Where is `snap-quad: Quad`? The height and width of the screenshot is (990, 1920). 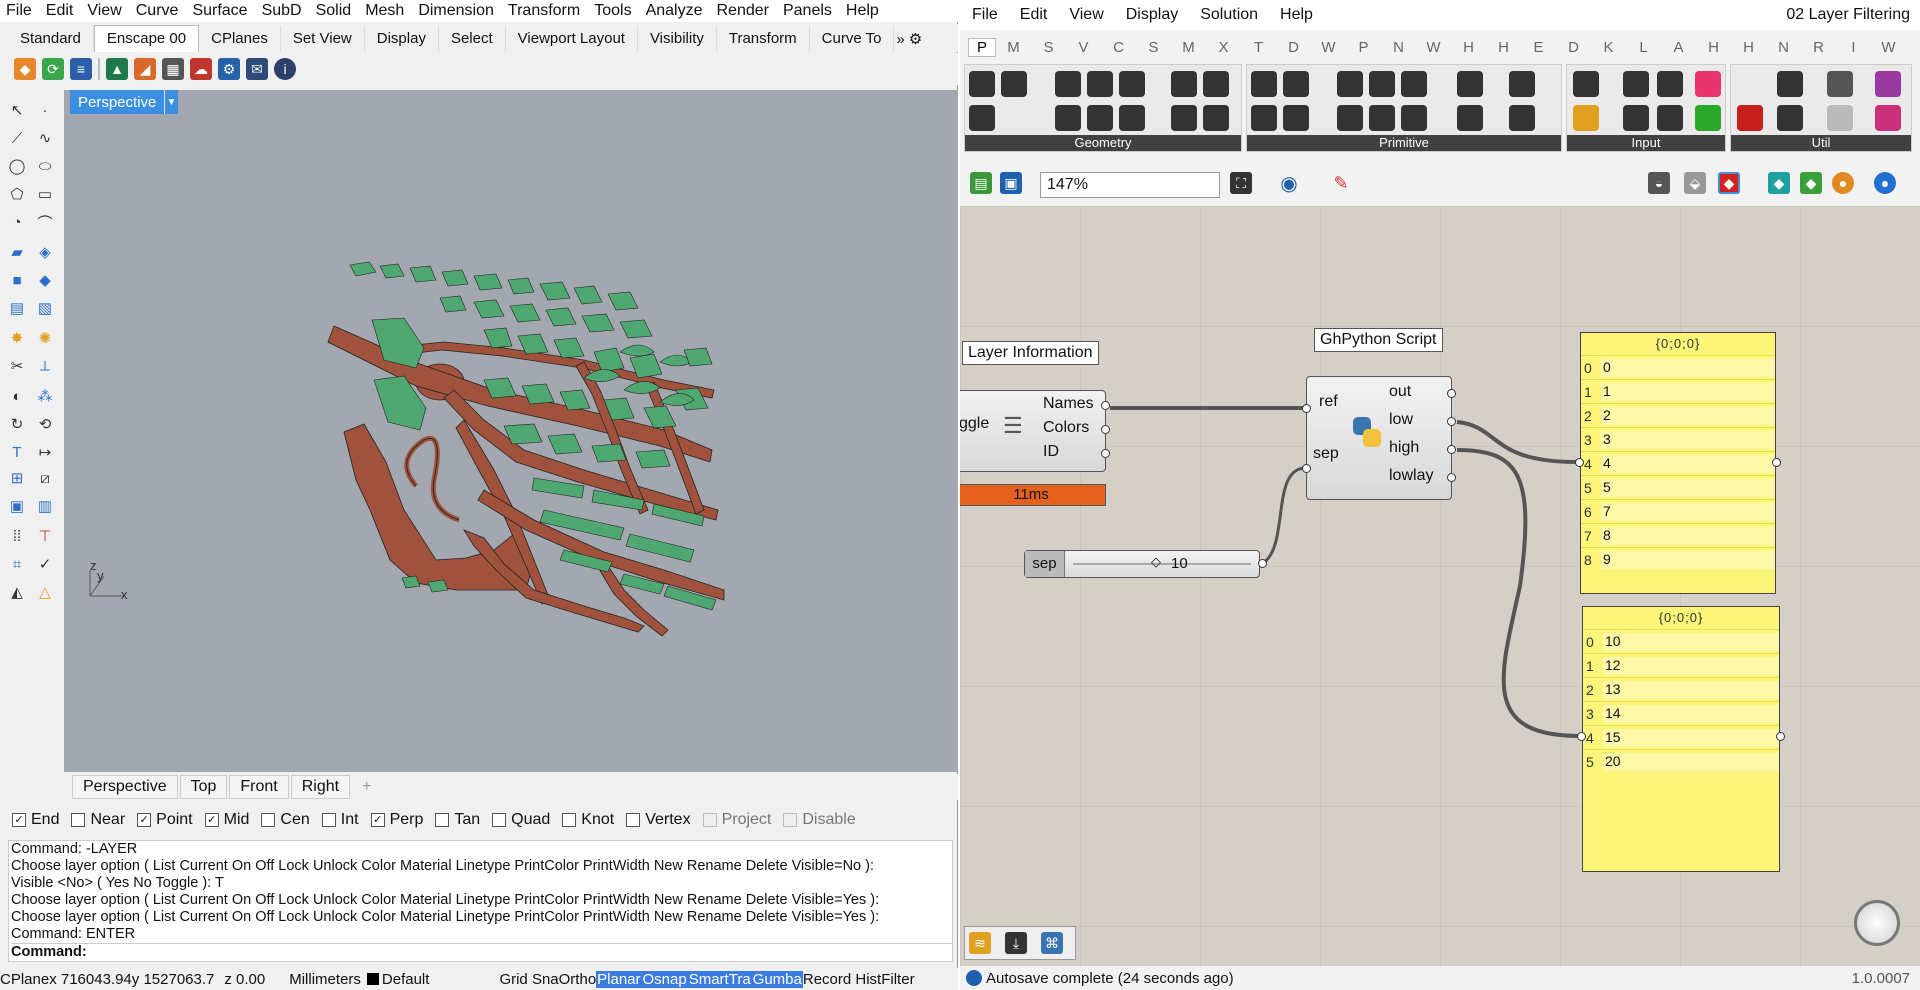 snap-quad: Quad is located at coordinates (521, 820).